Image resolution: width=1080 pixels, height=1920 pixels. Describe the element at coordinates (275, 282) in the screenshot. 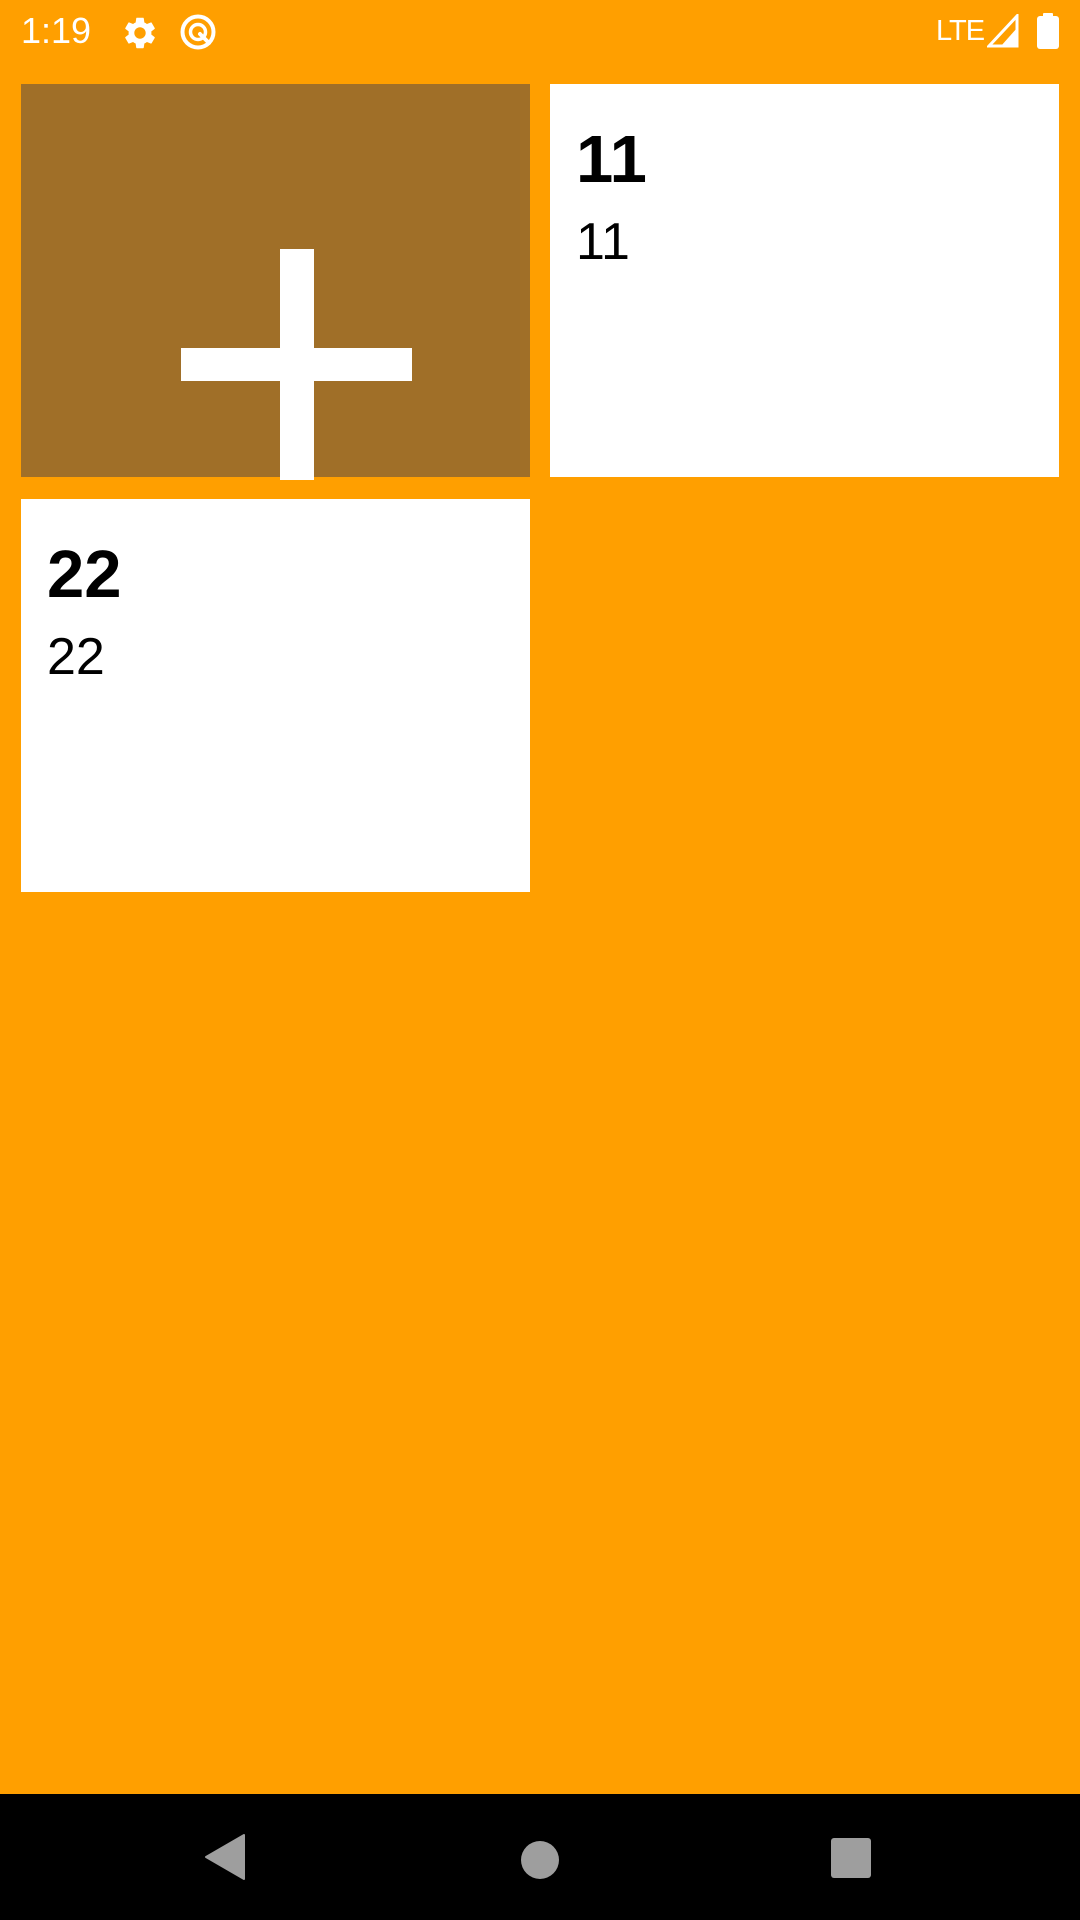

I see `add-note-button` at that location.